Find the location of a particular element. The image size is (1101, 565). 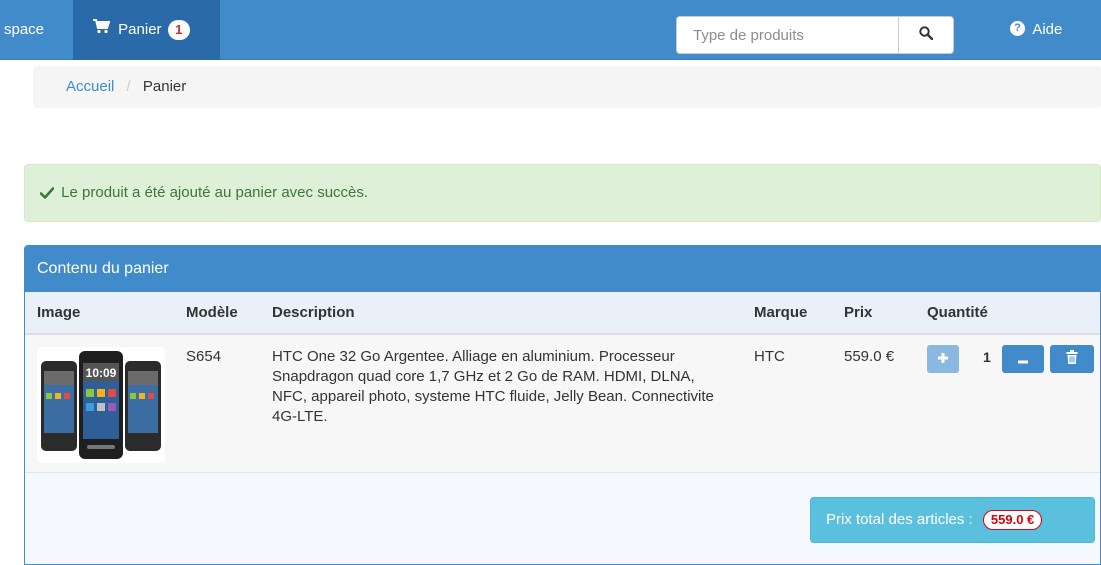

total-price-label: Prix total des articles : is located at coordinates (899, 519).